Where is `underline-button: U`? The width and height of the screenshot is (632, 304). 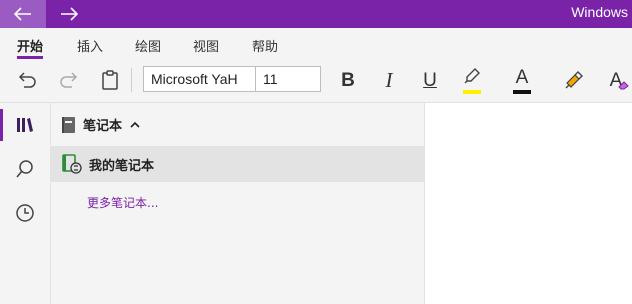 underline-button: U is located at coordinates (430, 80).